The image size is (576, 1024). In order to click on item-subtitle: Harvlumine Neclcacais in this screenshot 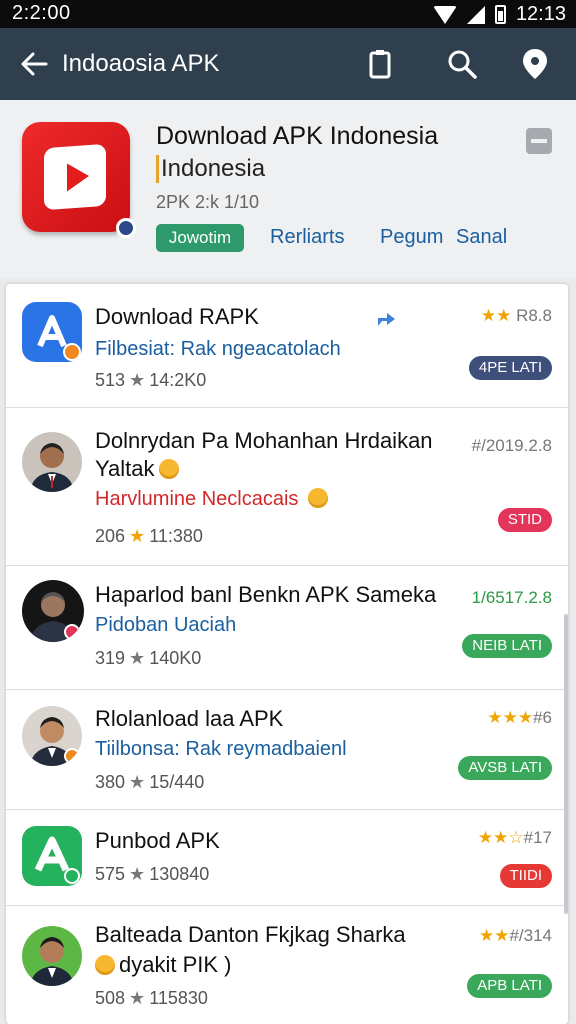, I will do `click(211, 499)`.